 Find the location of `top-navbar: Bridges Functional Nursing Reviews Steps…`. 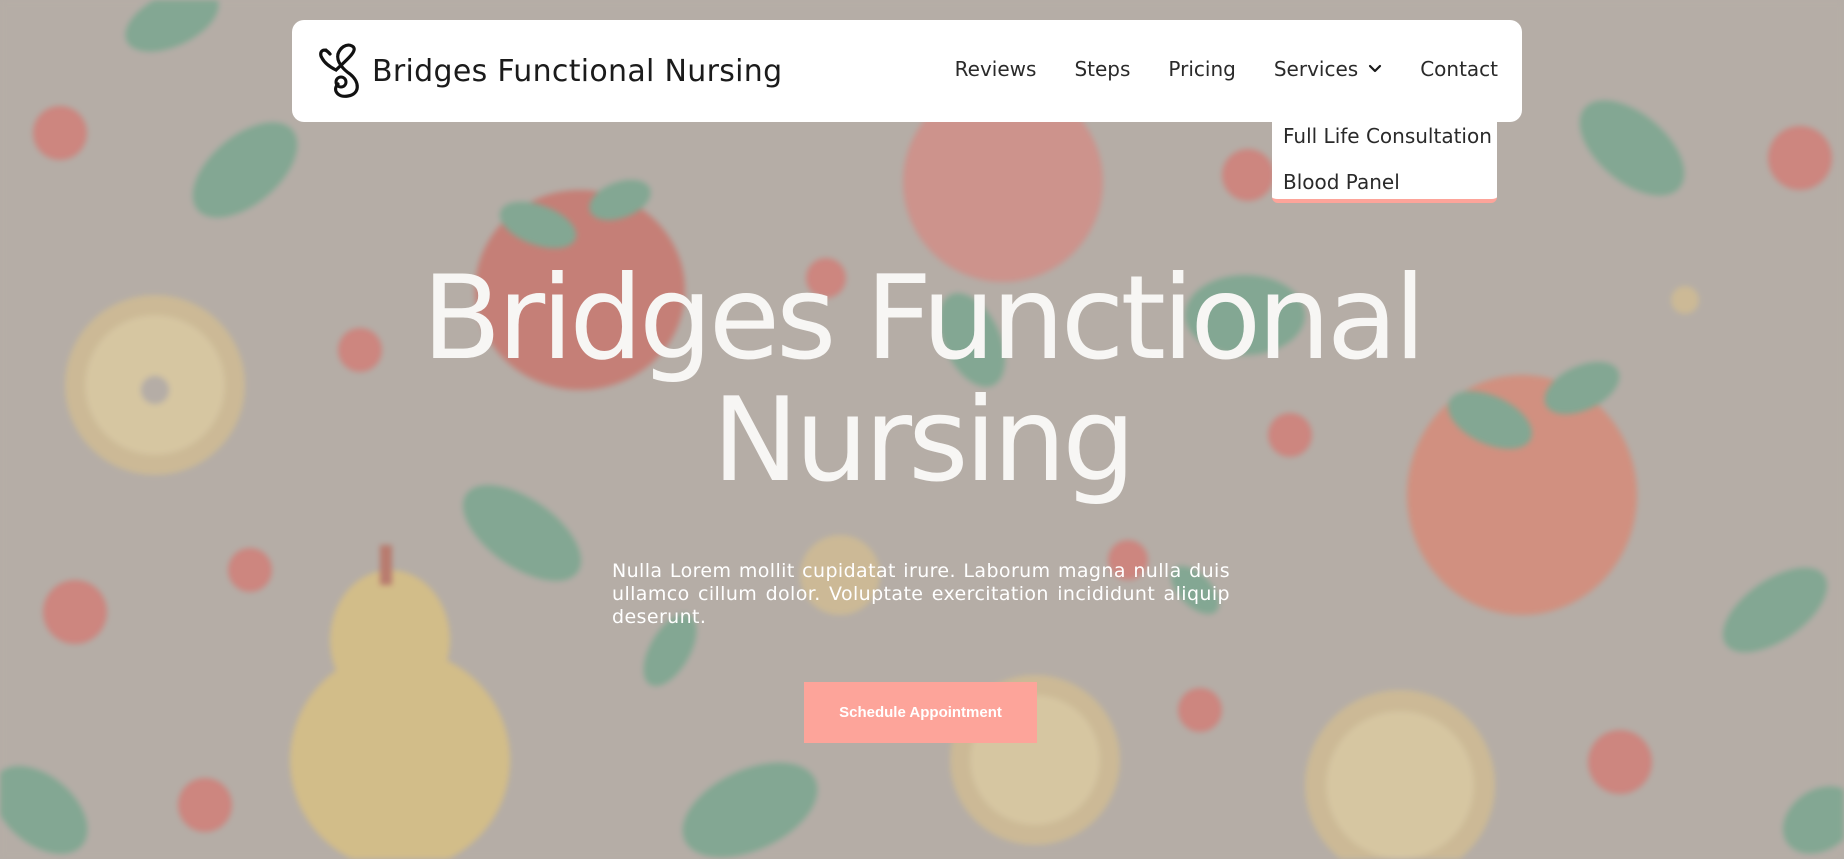

top-navbar: Bridges Functional Nursing Reviews Steps… is located at coordinates (907, 71).